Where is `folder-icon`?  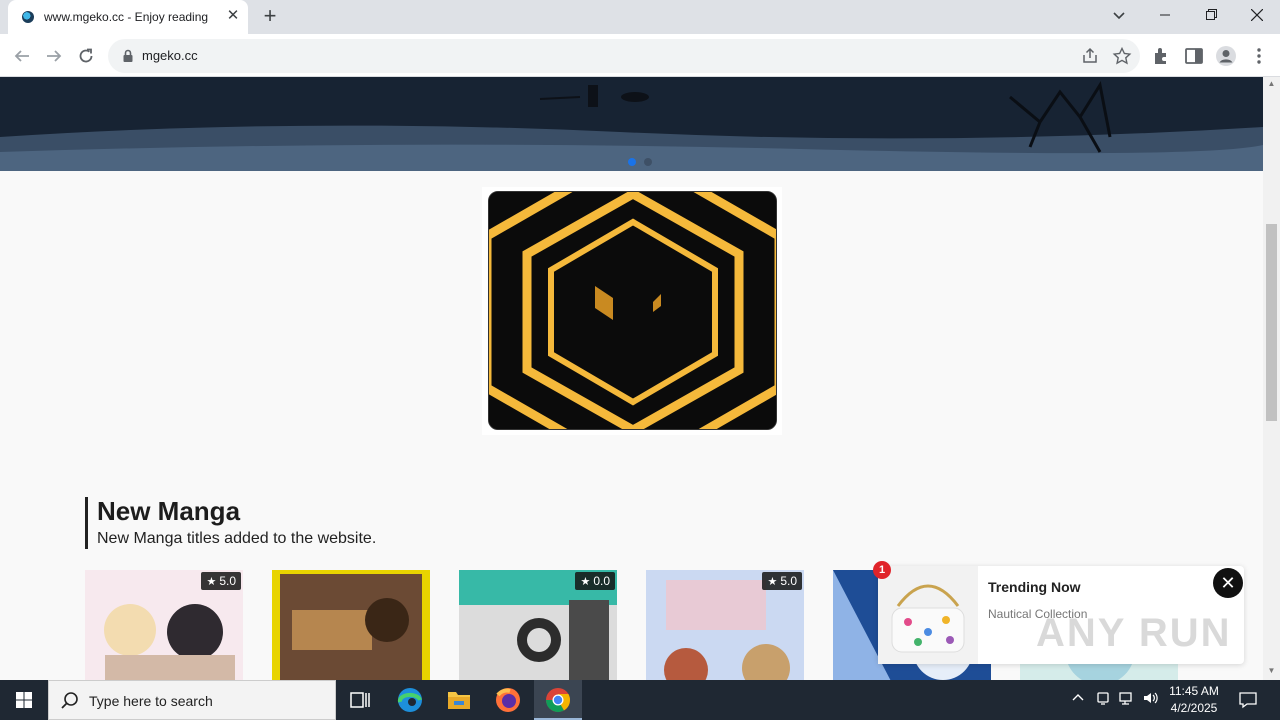 folder-icon is located at coordinates (459, 700).